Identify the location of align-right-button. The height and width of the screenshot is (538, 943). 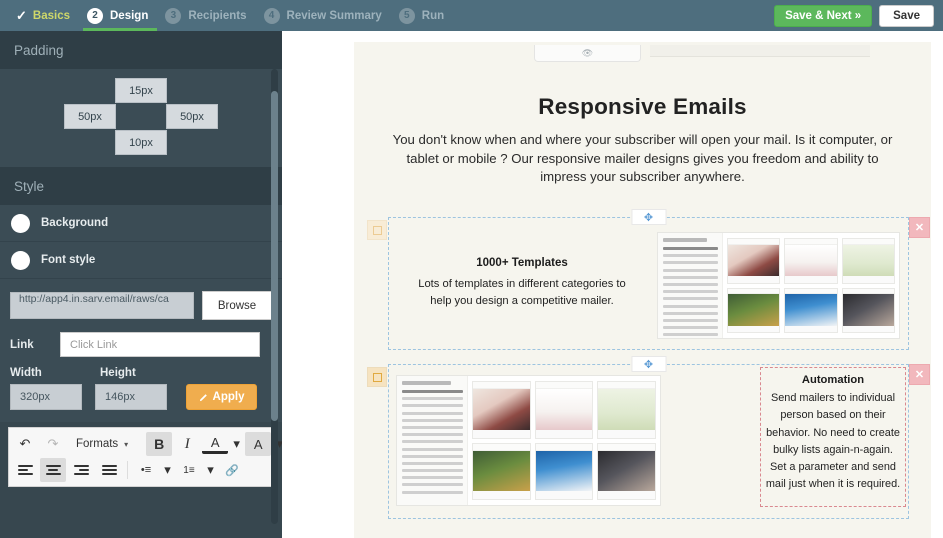
(81, 470).